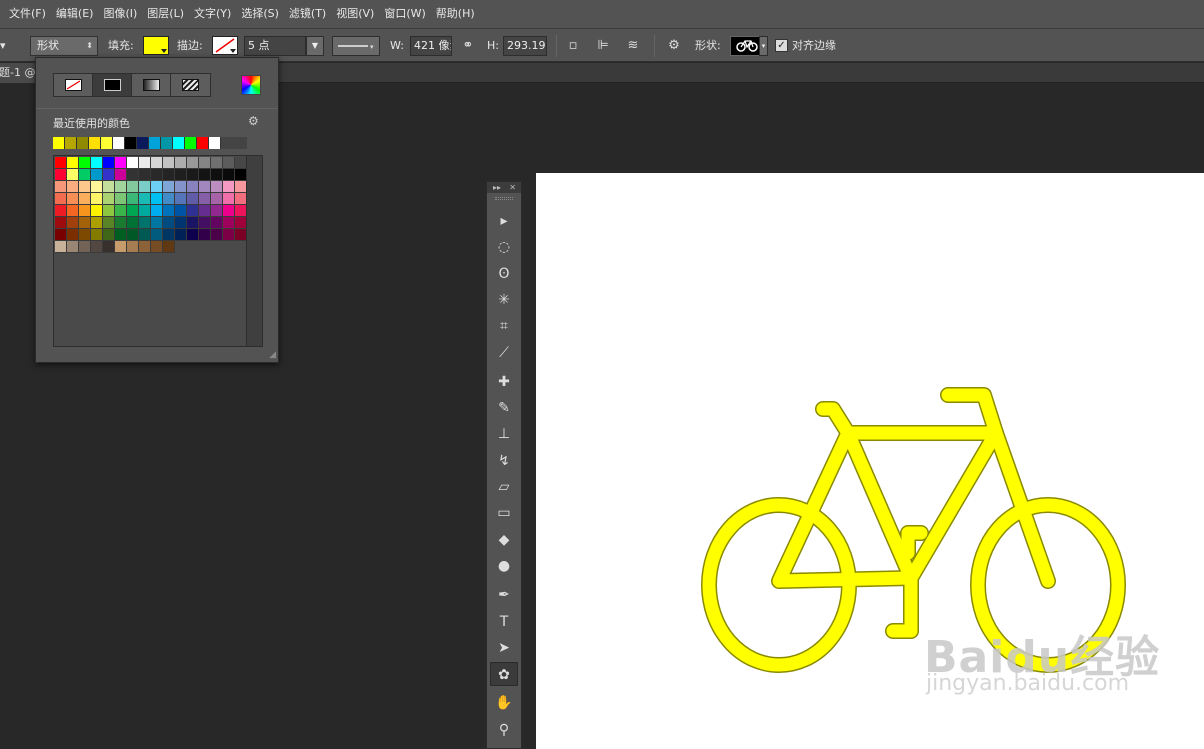  What do you see at coordinates (504, 622) in the screenshot?
I see `type-tool: T` at bounding box center [504, 622].